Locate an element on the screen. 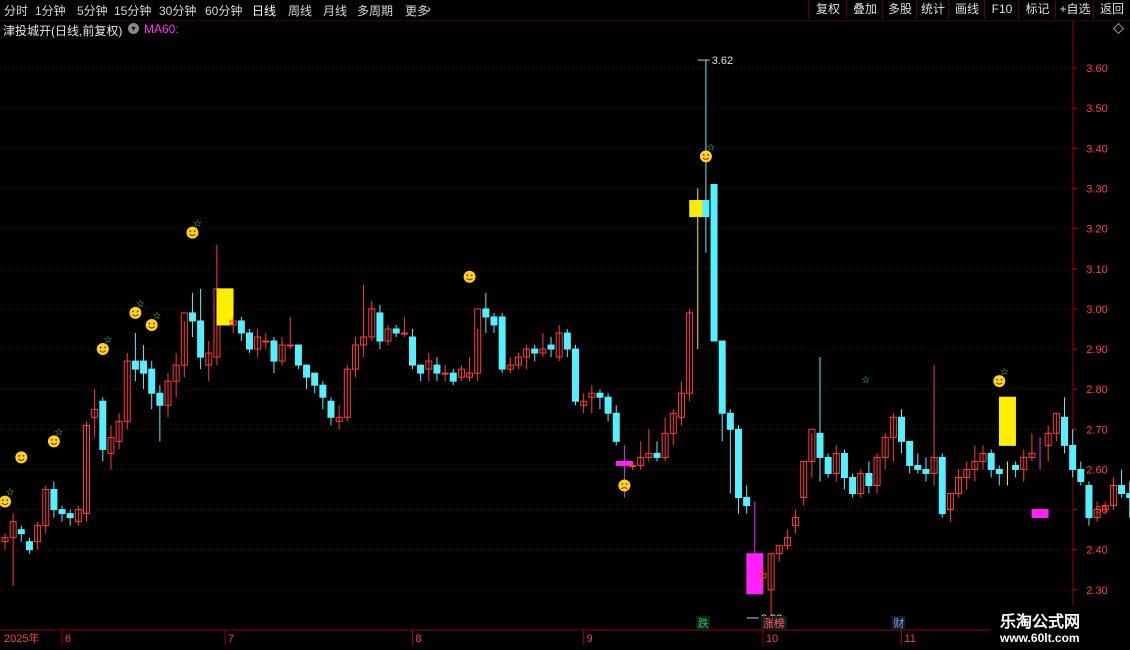 The image size is (1130, 650). diamond-icon is located at coordinates (1118, 28).